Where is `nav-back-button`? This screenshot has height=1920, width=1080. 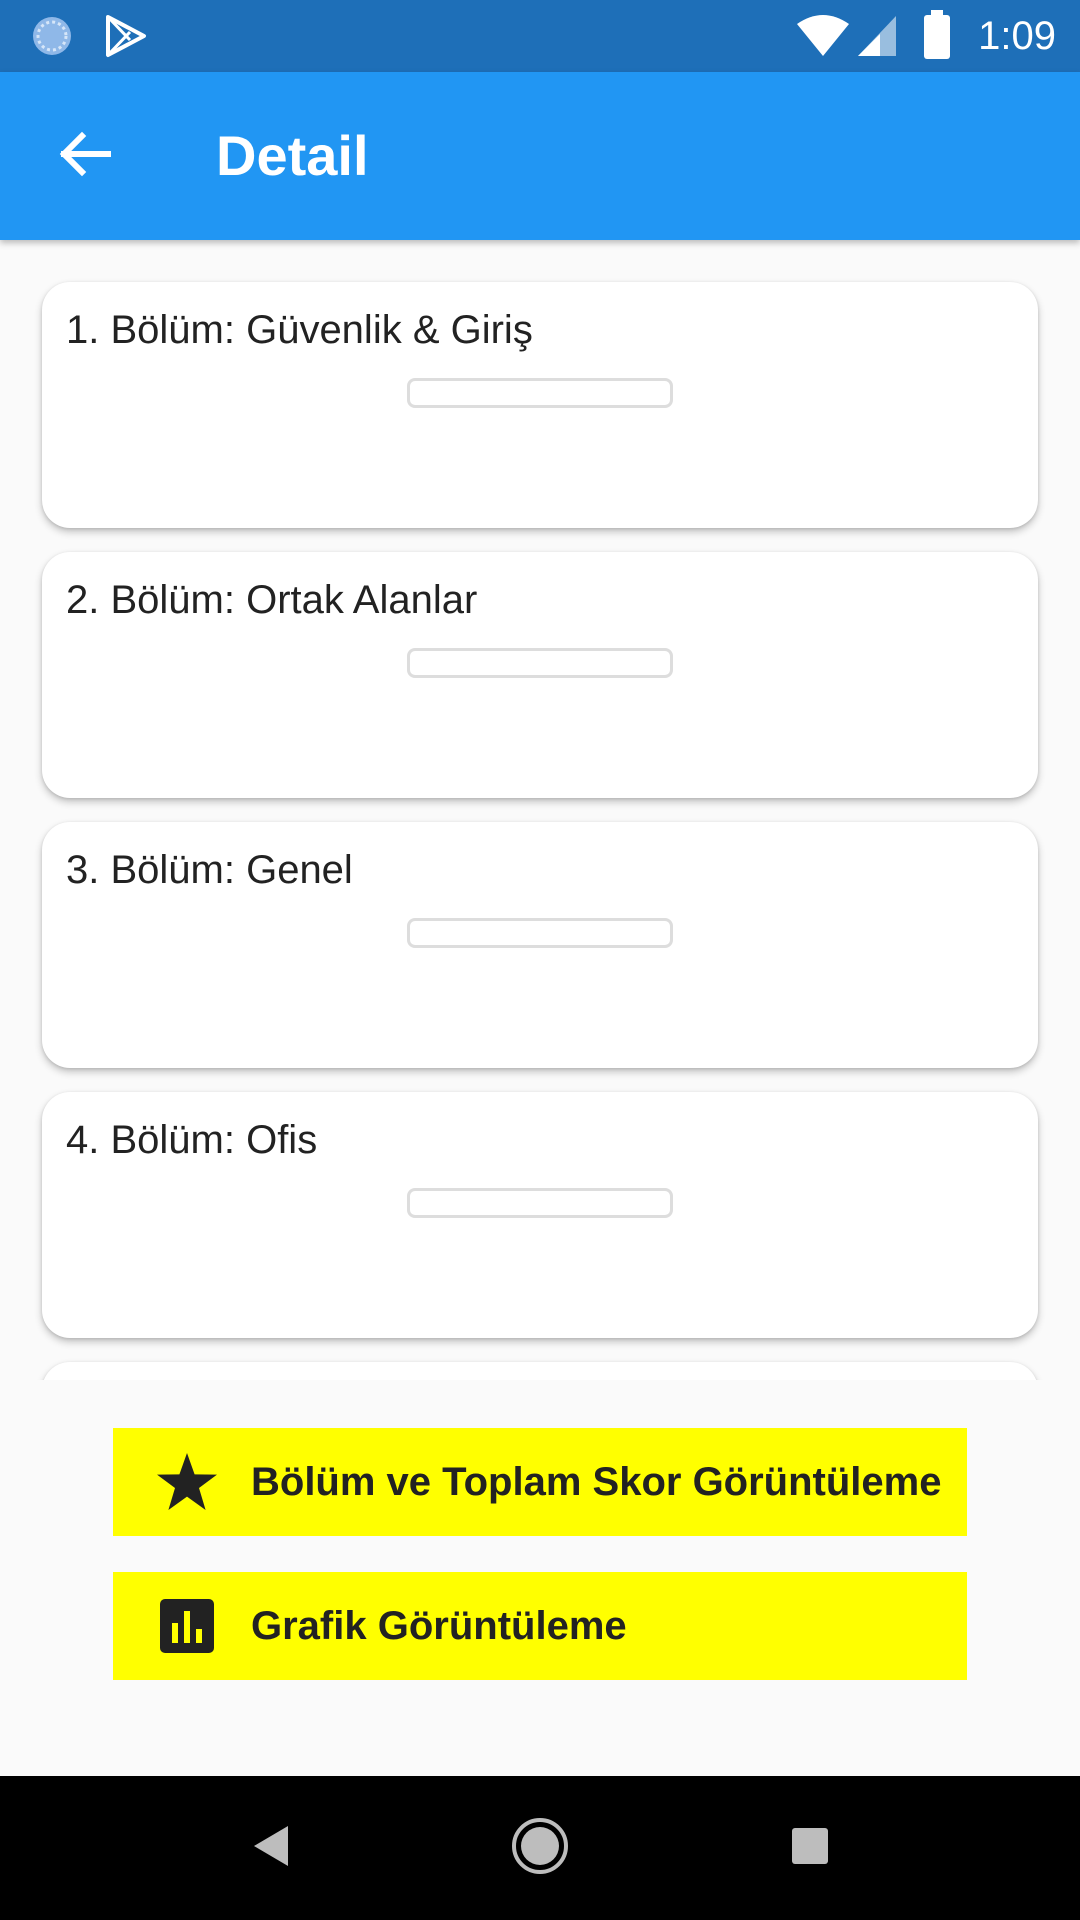 nav-back-button is located at coordinates (270, 1848).